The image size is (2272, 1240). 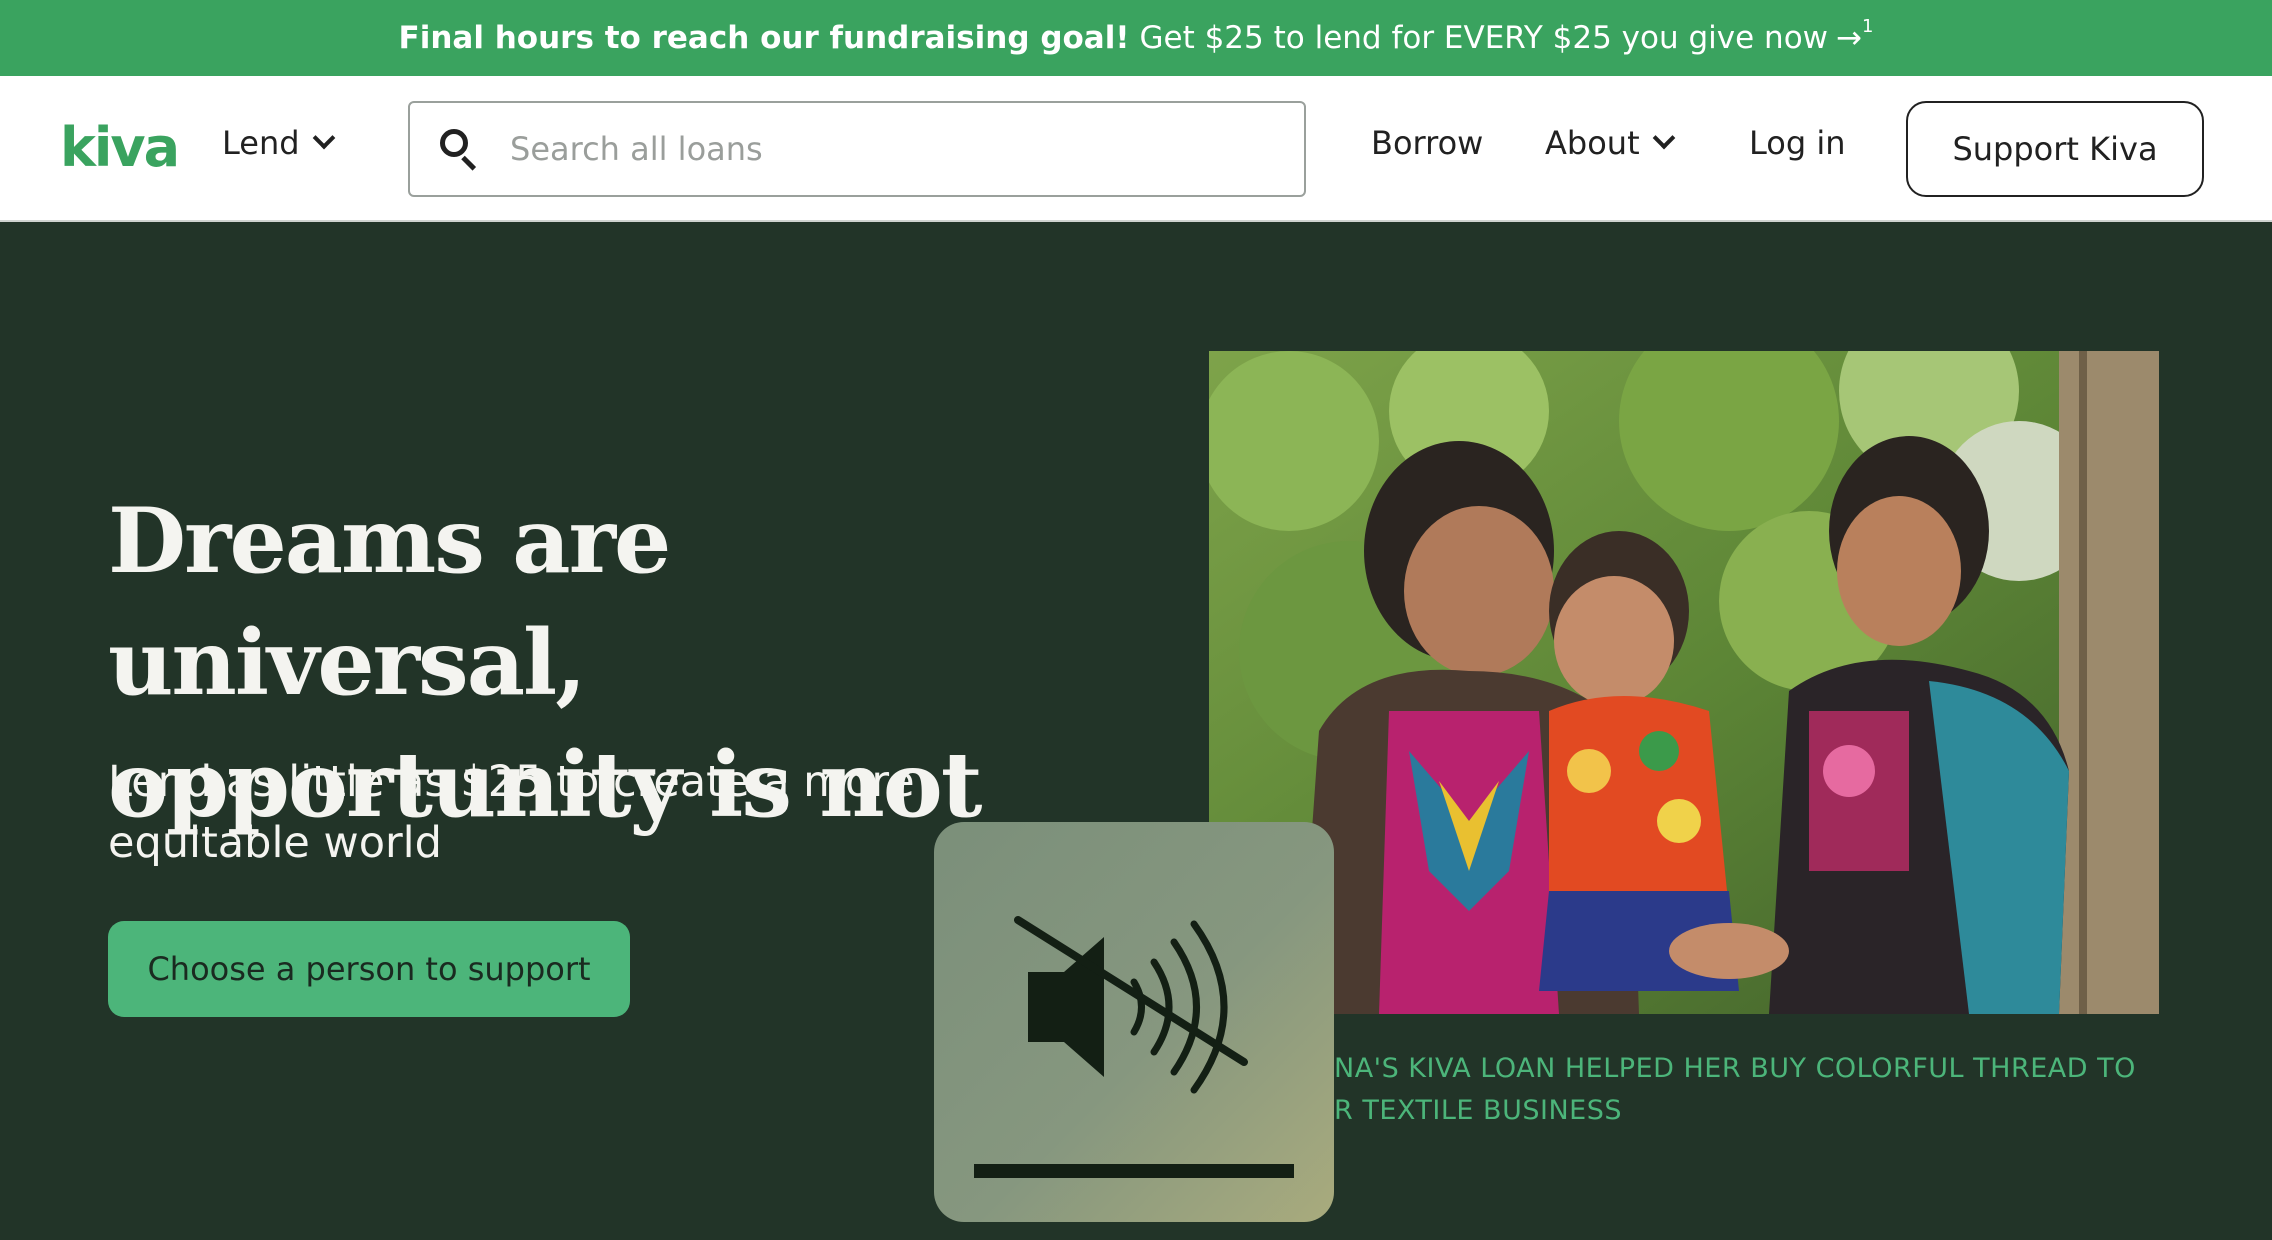 I want to click on kiva-logo: kiva, so click(x=120, y=147).